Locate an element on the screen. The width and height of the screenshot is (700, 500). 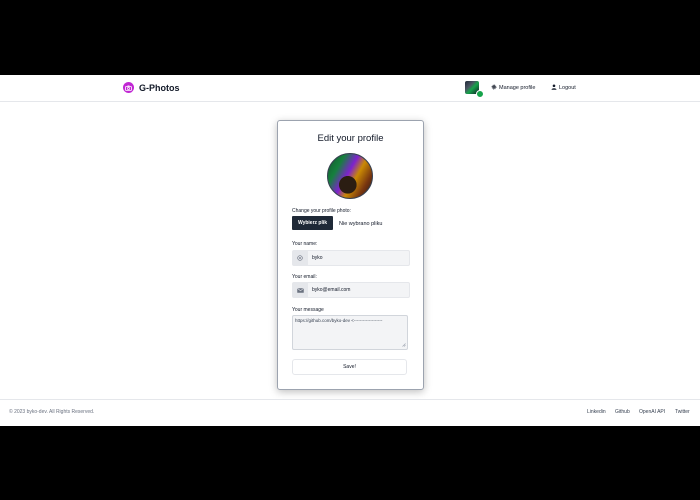
camera-icon is located at coordinates (128, 87).